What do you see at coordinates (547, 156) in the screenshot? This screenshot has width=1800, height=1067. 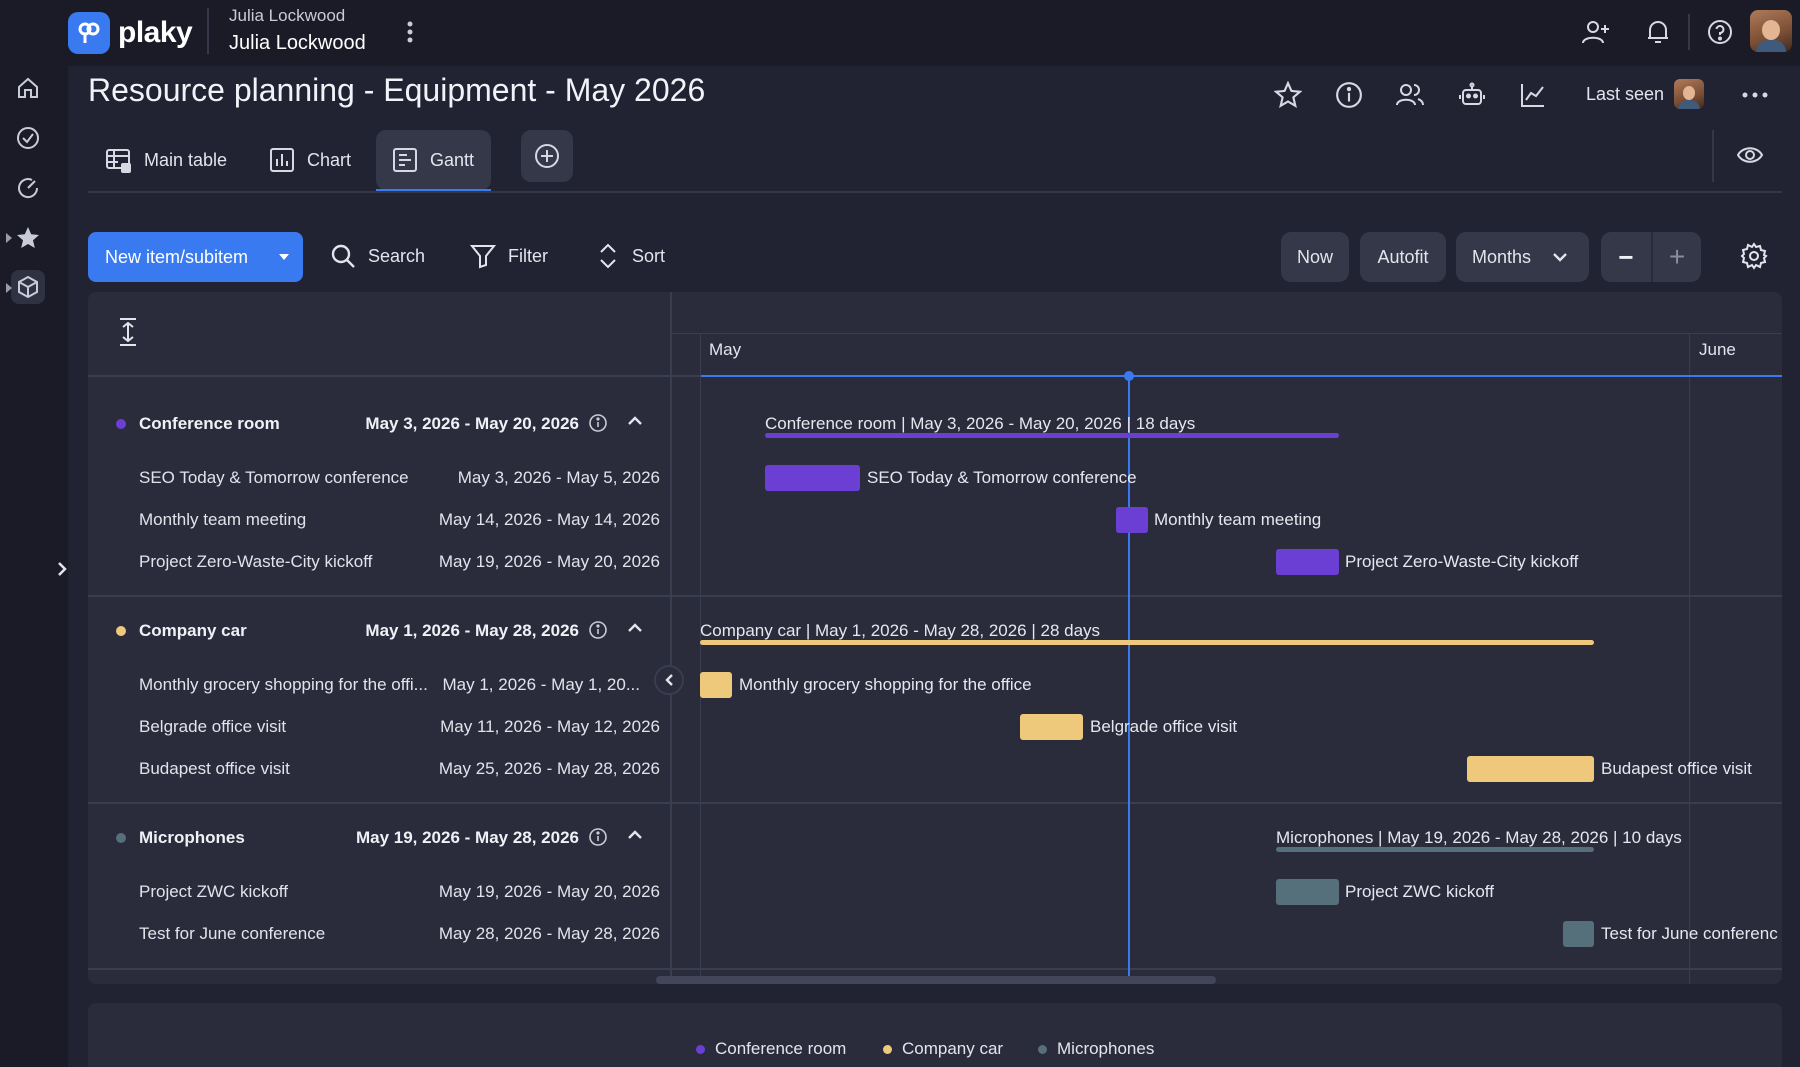 I see `add-view-button` at bounding box center [547, 156].